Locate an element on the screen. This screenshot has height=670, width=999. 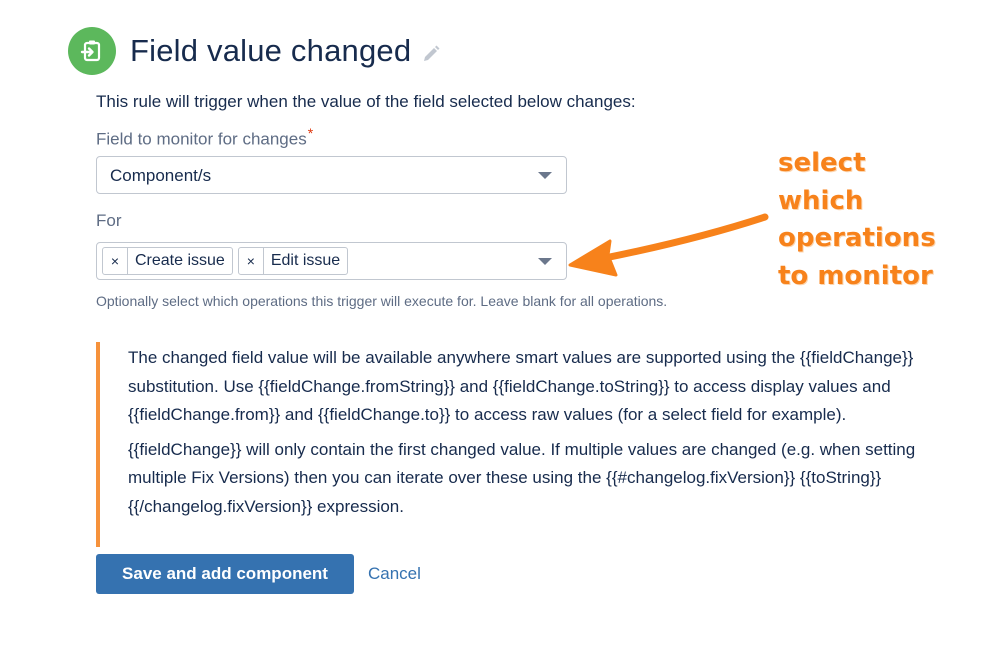
page-header: Field value changed is located at coordinates (254, 51).